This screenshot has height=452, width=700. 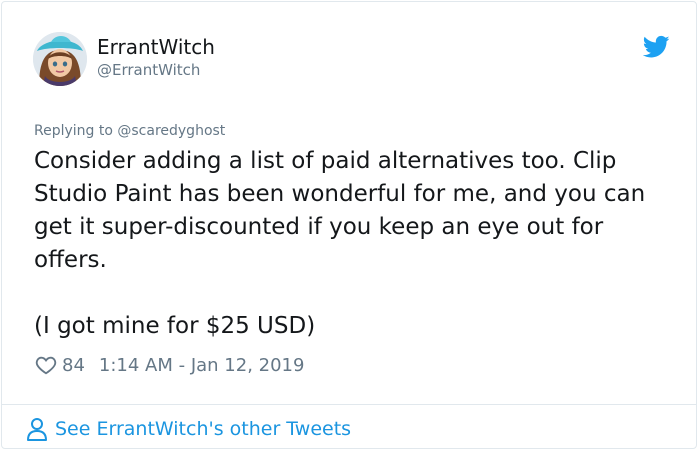 I want to click on twitter-bird-icon, so click(x=656, y=47).